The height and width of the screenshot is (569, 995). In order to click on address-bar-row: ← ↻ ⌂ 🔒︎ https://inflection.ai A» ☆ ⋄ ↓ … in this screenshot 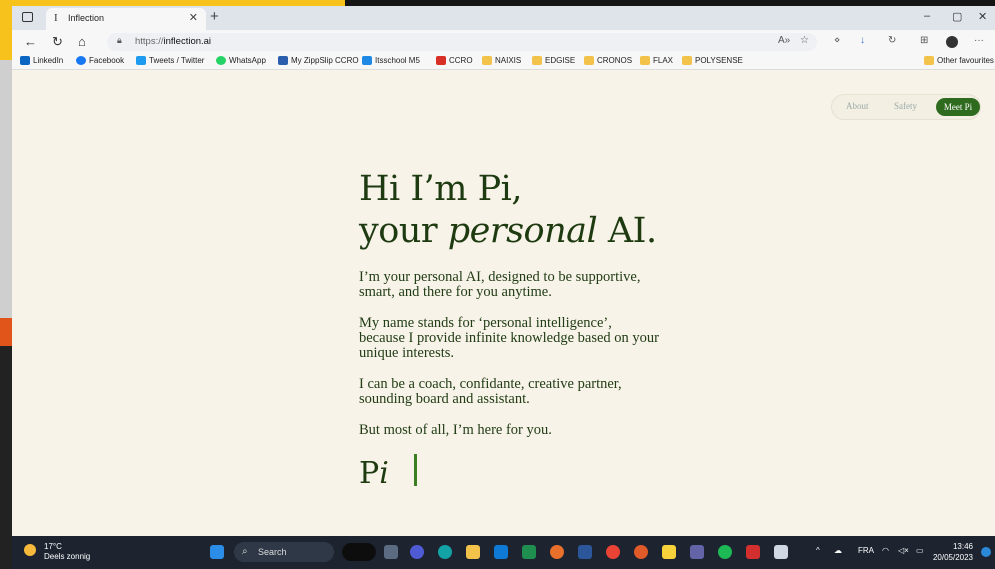, I will do `click(503, 42)`.